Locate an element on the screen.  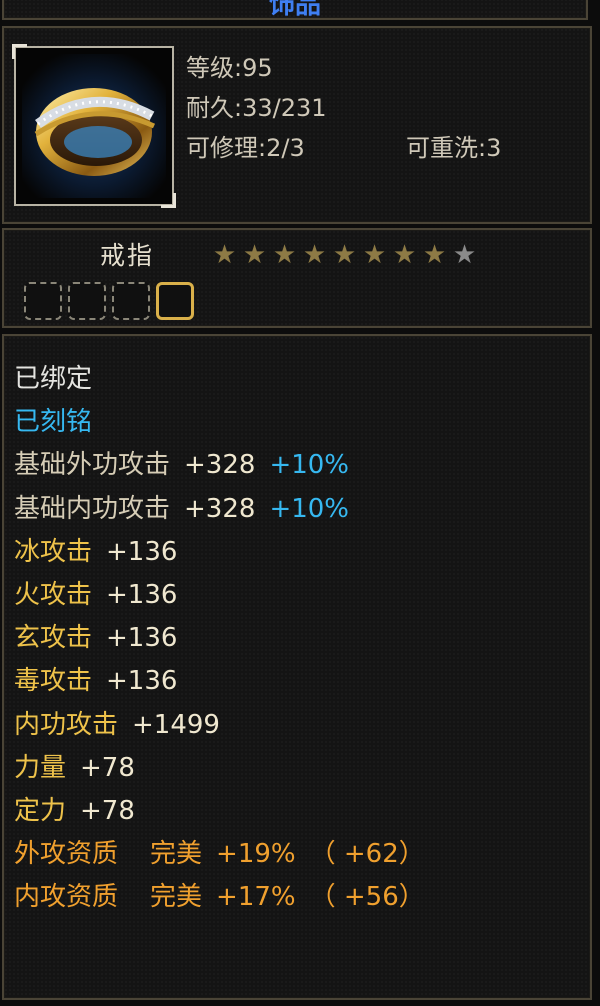
stat-line: 已刻铭 is located at coordinates (53, 422).